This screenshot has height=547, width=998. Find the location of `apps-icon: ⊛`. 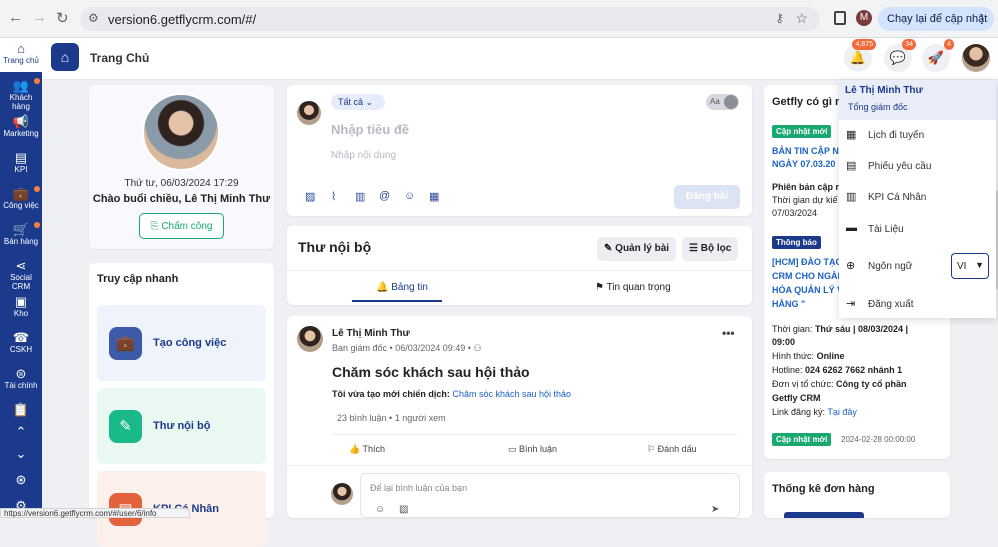

apps-icon: ⊛ is located at coordinates (21, 479).